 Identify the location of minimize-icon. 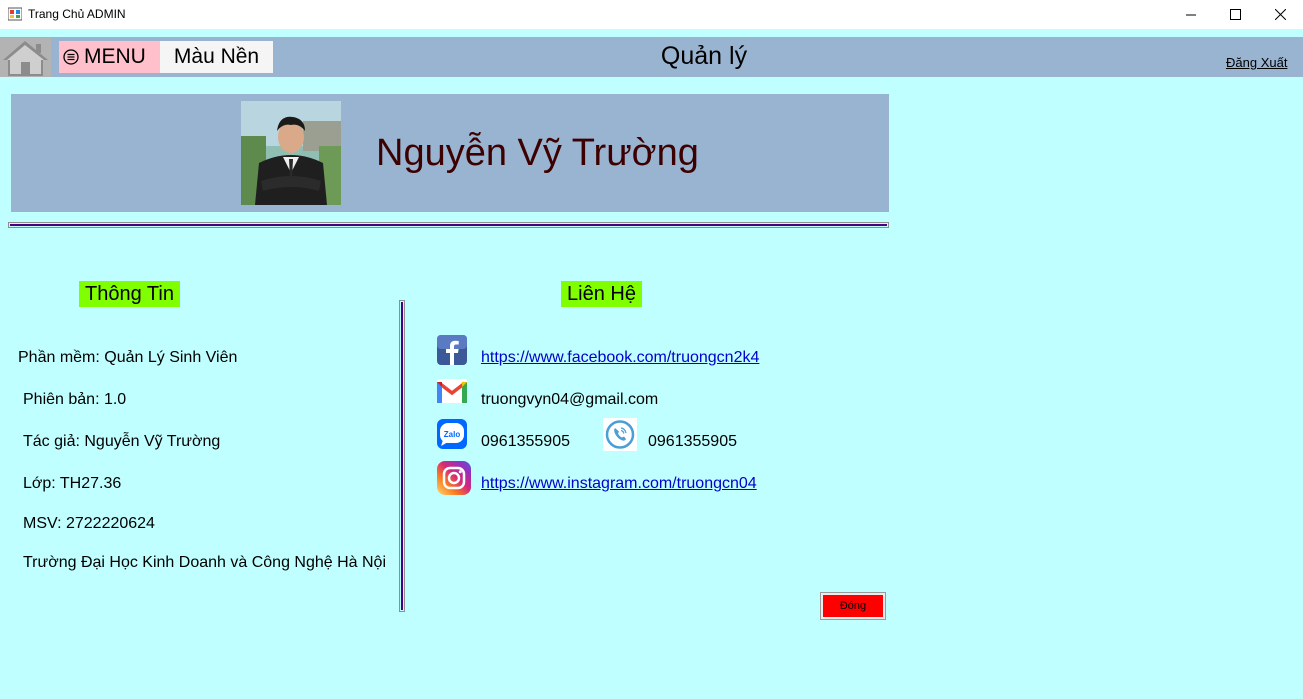
(1191, 14).